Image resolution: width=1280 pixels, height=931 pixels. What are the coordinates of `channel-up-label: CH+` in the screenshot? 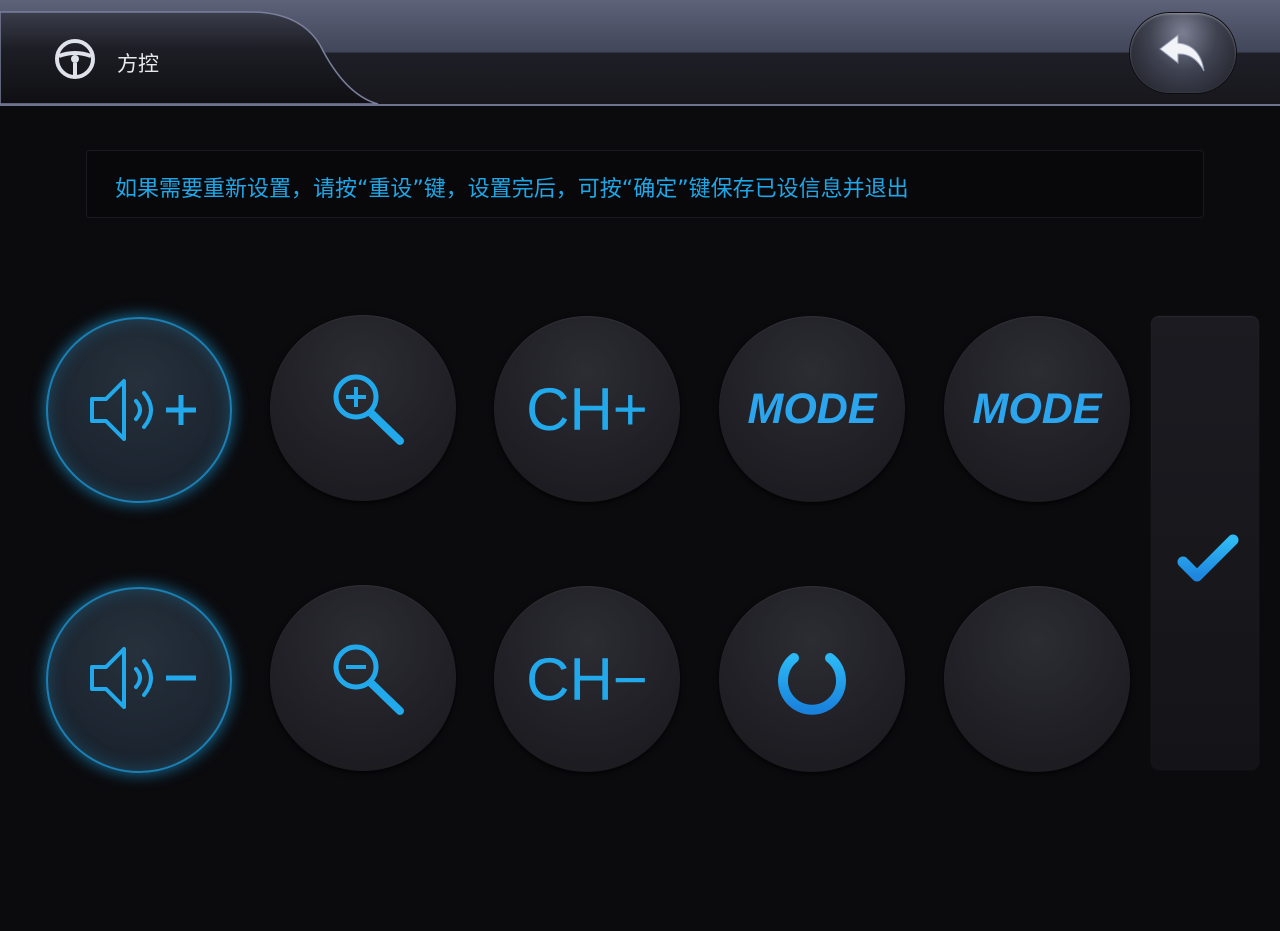 It's located at (587, 409).